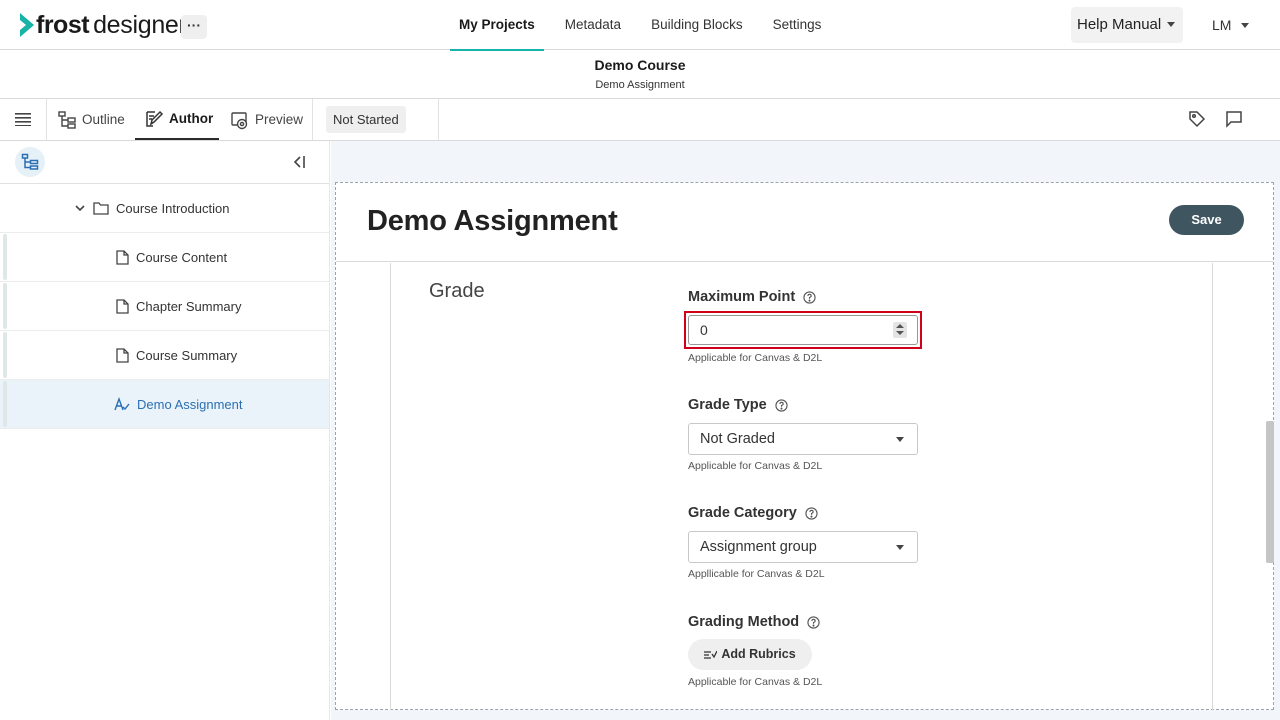  I want to click on tag-icon, so click(1197, 119).